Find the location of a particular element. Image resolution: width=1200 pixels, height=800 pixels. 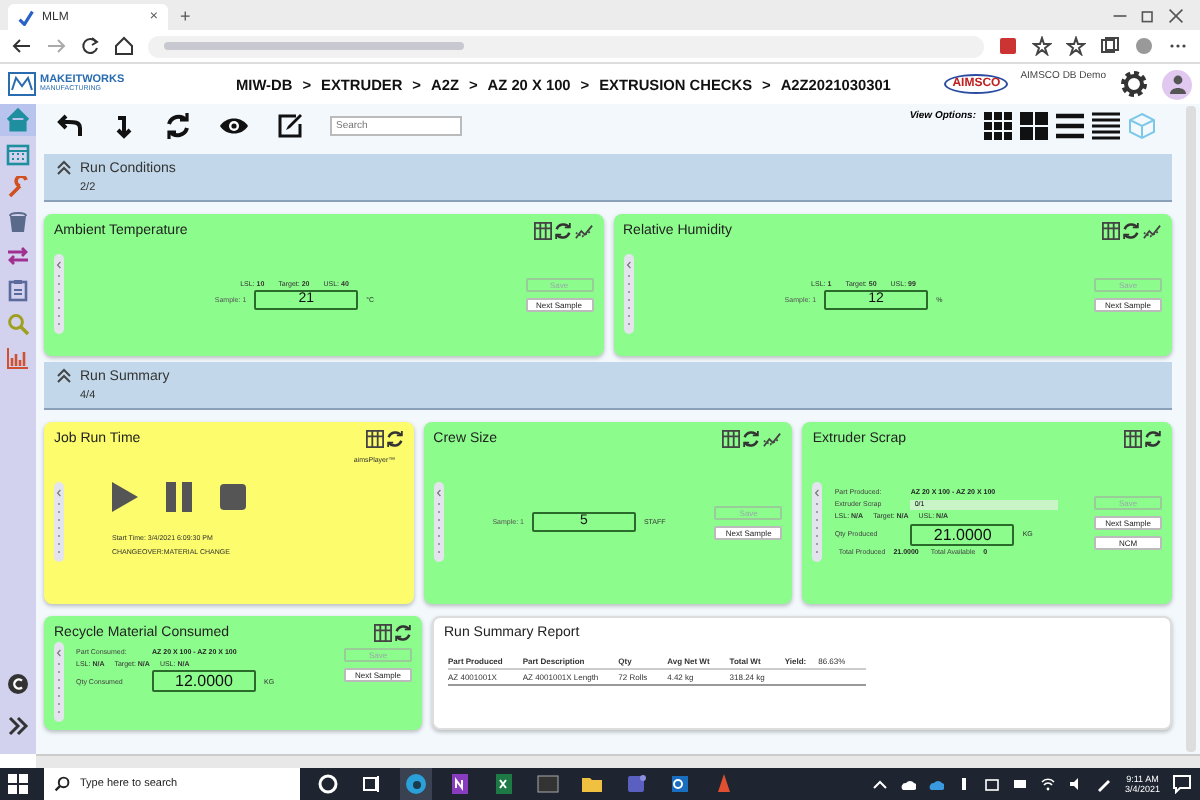

close-icon is located at coordinates (1176, 15).